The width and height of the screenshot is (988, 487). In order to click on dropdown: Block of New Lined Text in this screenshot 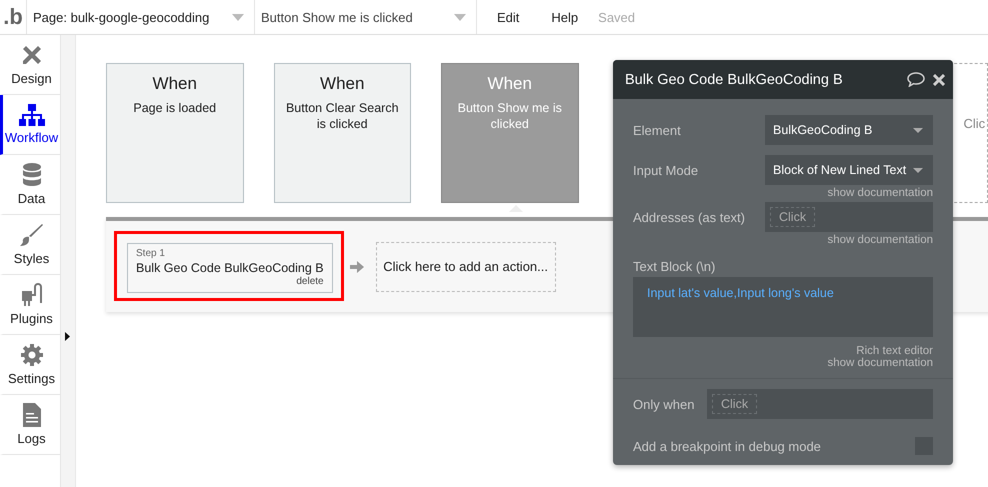, I will do `click(849, 170)`.